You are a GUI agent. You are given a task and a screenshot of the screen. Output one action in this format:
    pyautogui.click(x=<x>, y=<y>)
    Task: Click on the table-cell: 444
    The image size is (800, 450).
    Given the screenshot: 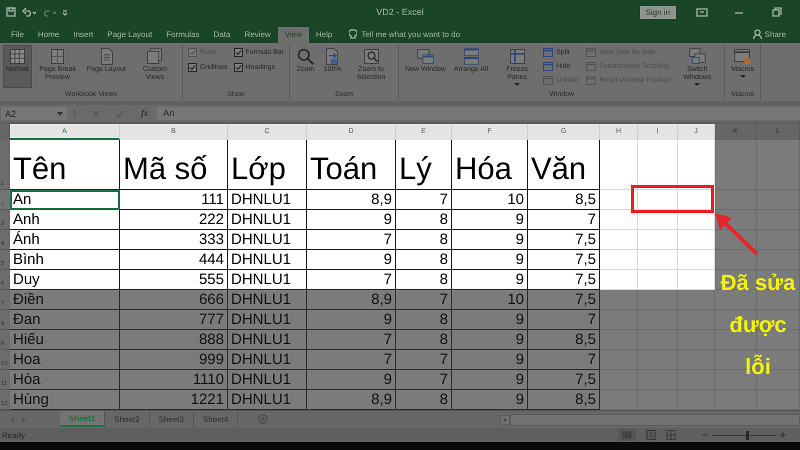 What is the action you would take?
    pyautogui.click(x=174, y=260)
    